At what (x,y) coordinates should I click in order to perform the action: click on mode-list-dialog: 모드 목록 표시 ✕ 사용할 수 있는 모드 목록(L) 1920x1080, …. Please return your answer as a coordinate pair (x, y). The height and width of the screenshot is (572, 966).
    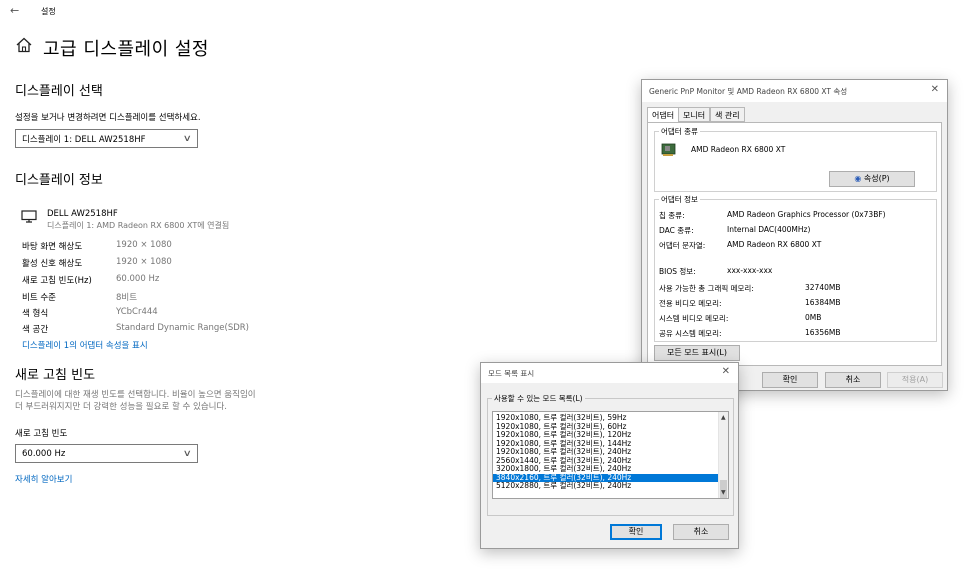
    Looking at the image, I should click on (609, 455).